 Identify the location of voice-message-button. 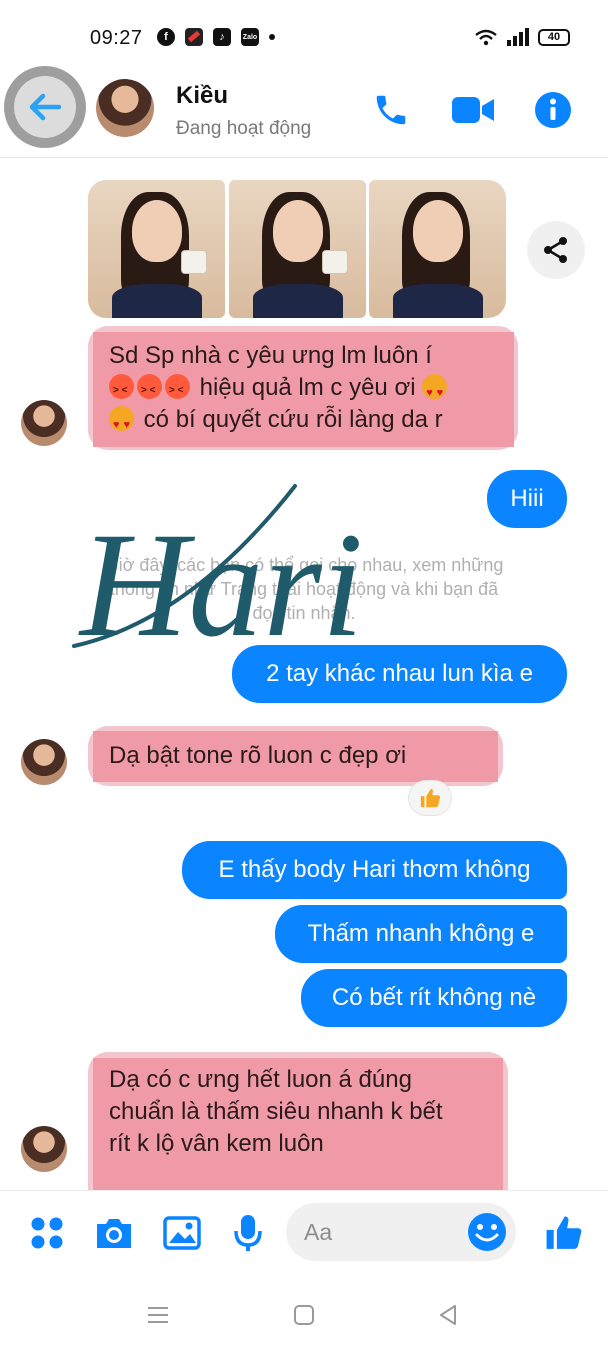
(248, 1233).